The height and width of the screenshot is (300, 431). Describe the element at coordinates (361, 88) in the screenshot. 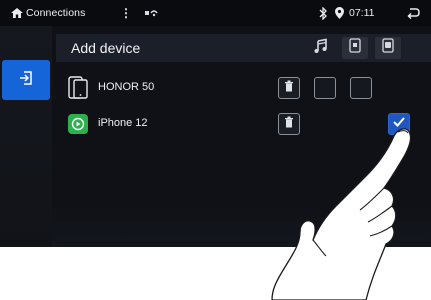

I see `phone-checkbox` at that location.